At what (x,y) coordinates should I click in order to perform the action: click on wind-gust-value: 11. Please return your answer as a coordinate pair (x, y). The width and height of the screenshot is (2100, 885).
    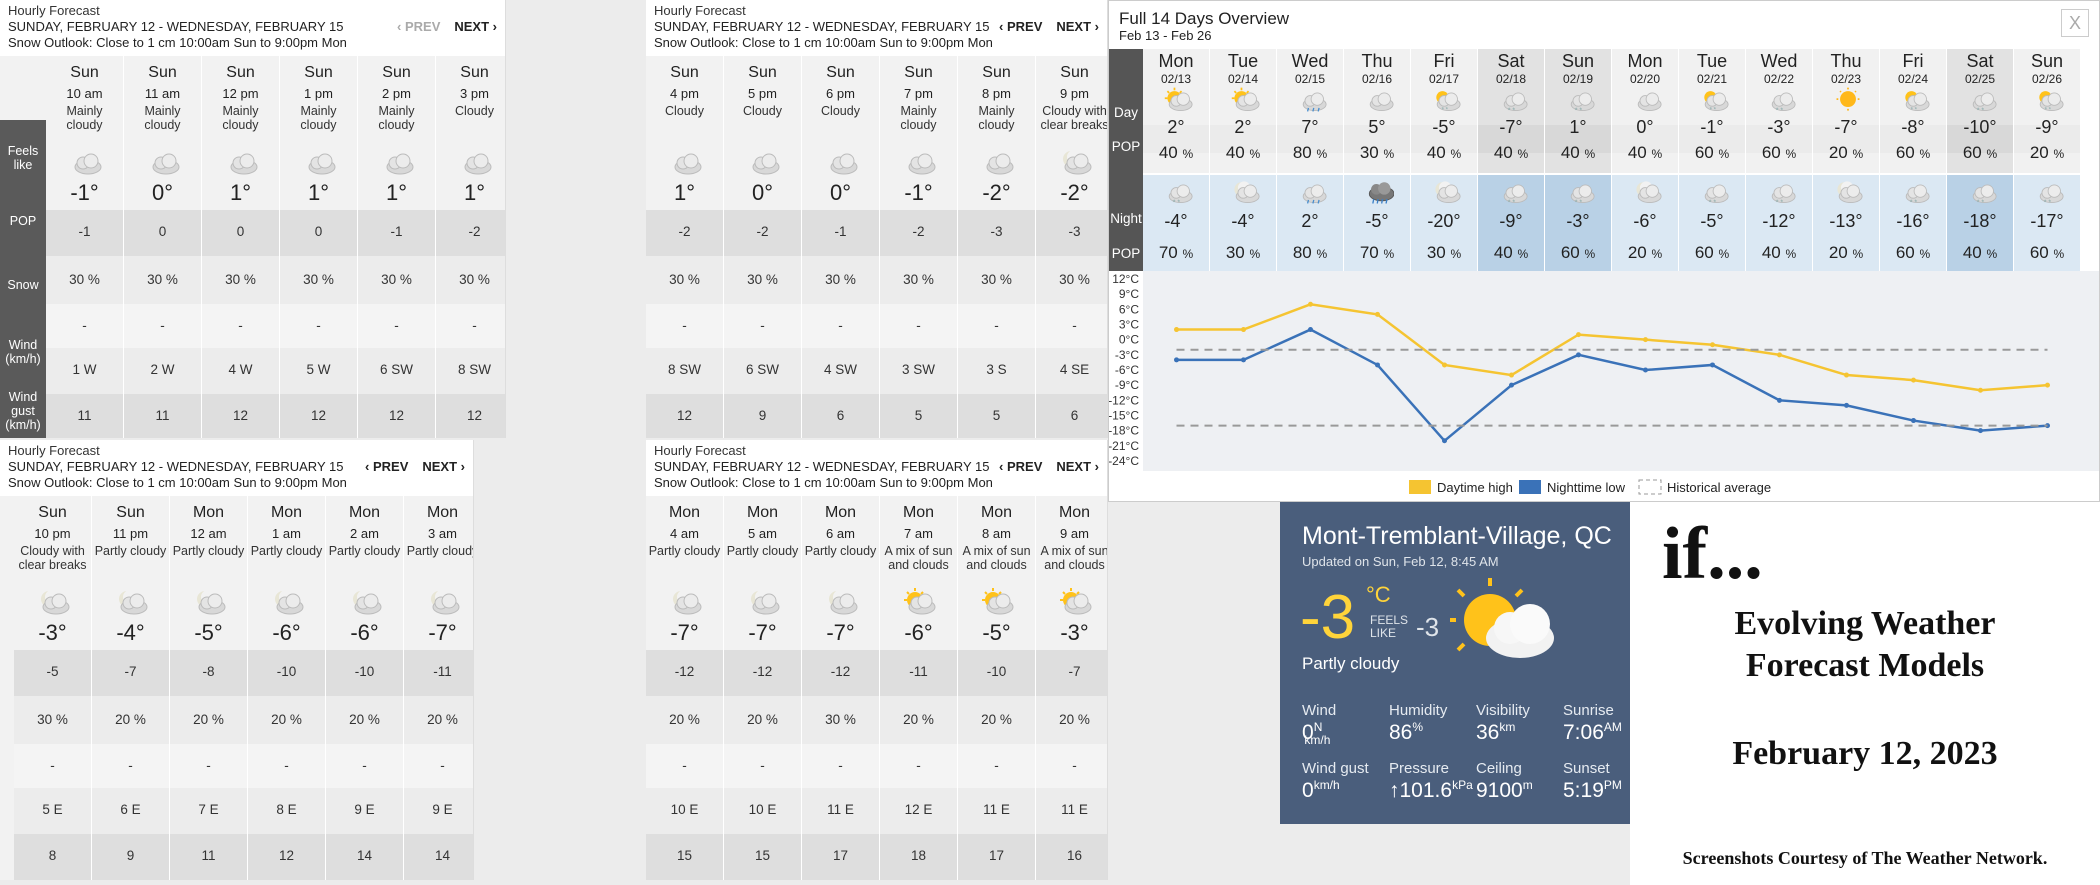
    Looking at the image, I should click on (208, 855).